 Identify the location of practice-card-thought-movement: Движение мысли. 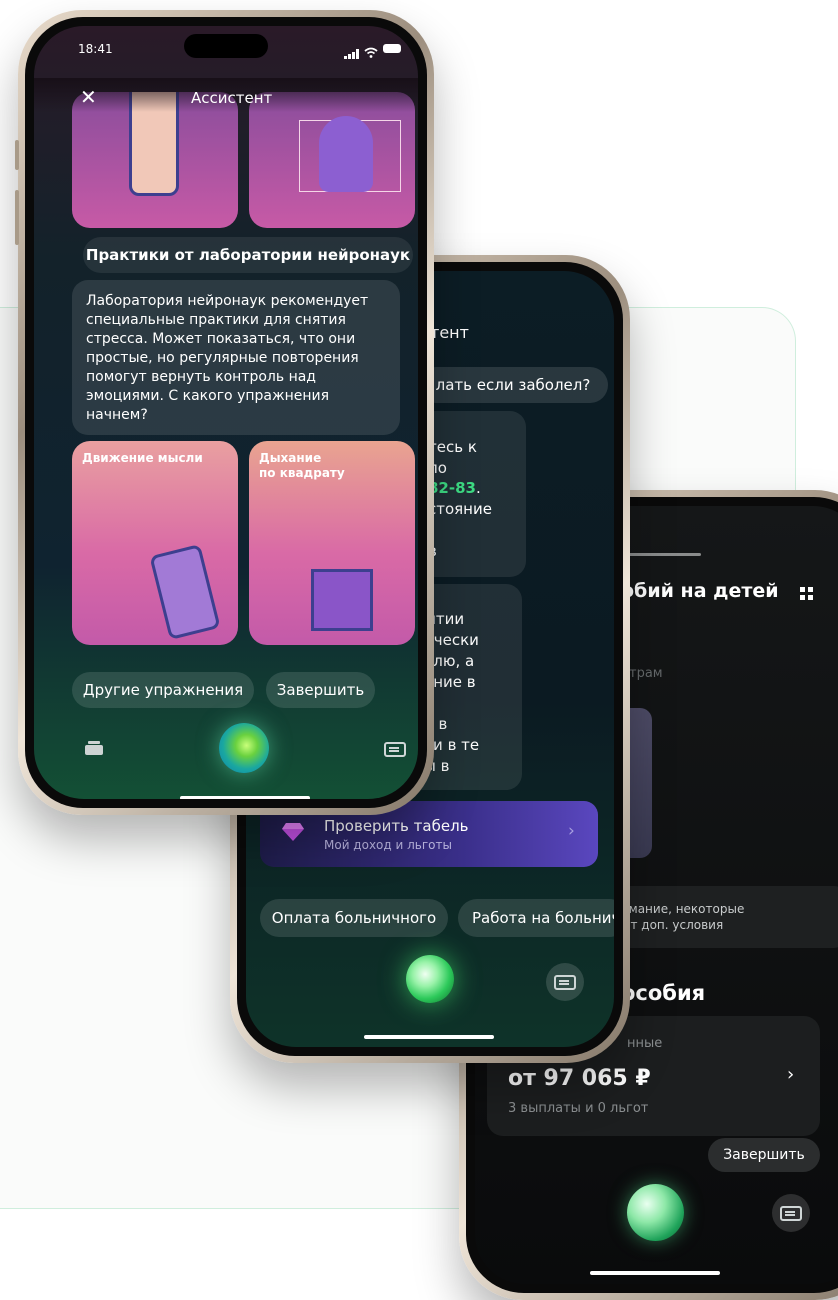
(155, 543).